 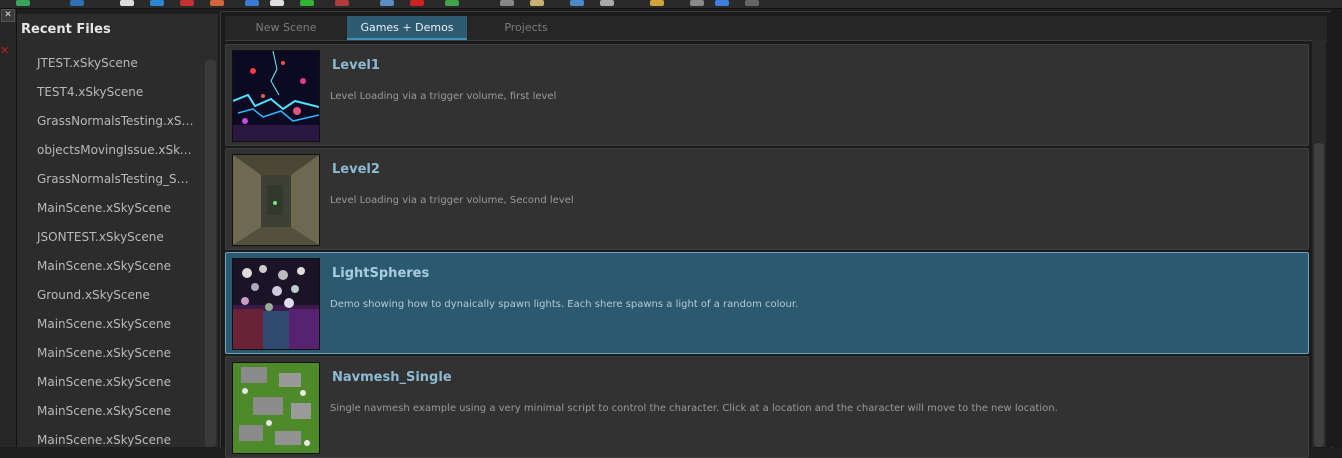 I want to click on project-title: Navmesh_Single, so click(x=392, y=377).